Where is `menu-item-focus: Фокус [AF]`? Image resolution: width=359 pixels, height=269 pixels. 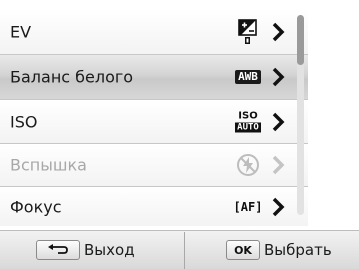
menu-item-focus: Фокус [AF] is located at coordinates (154, 206).